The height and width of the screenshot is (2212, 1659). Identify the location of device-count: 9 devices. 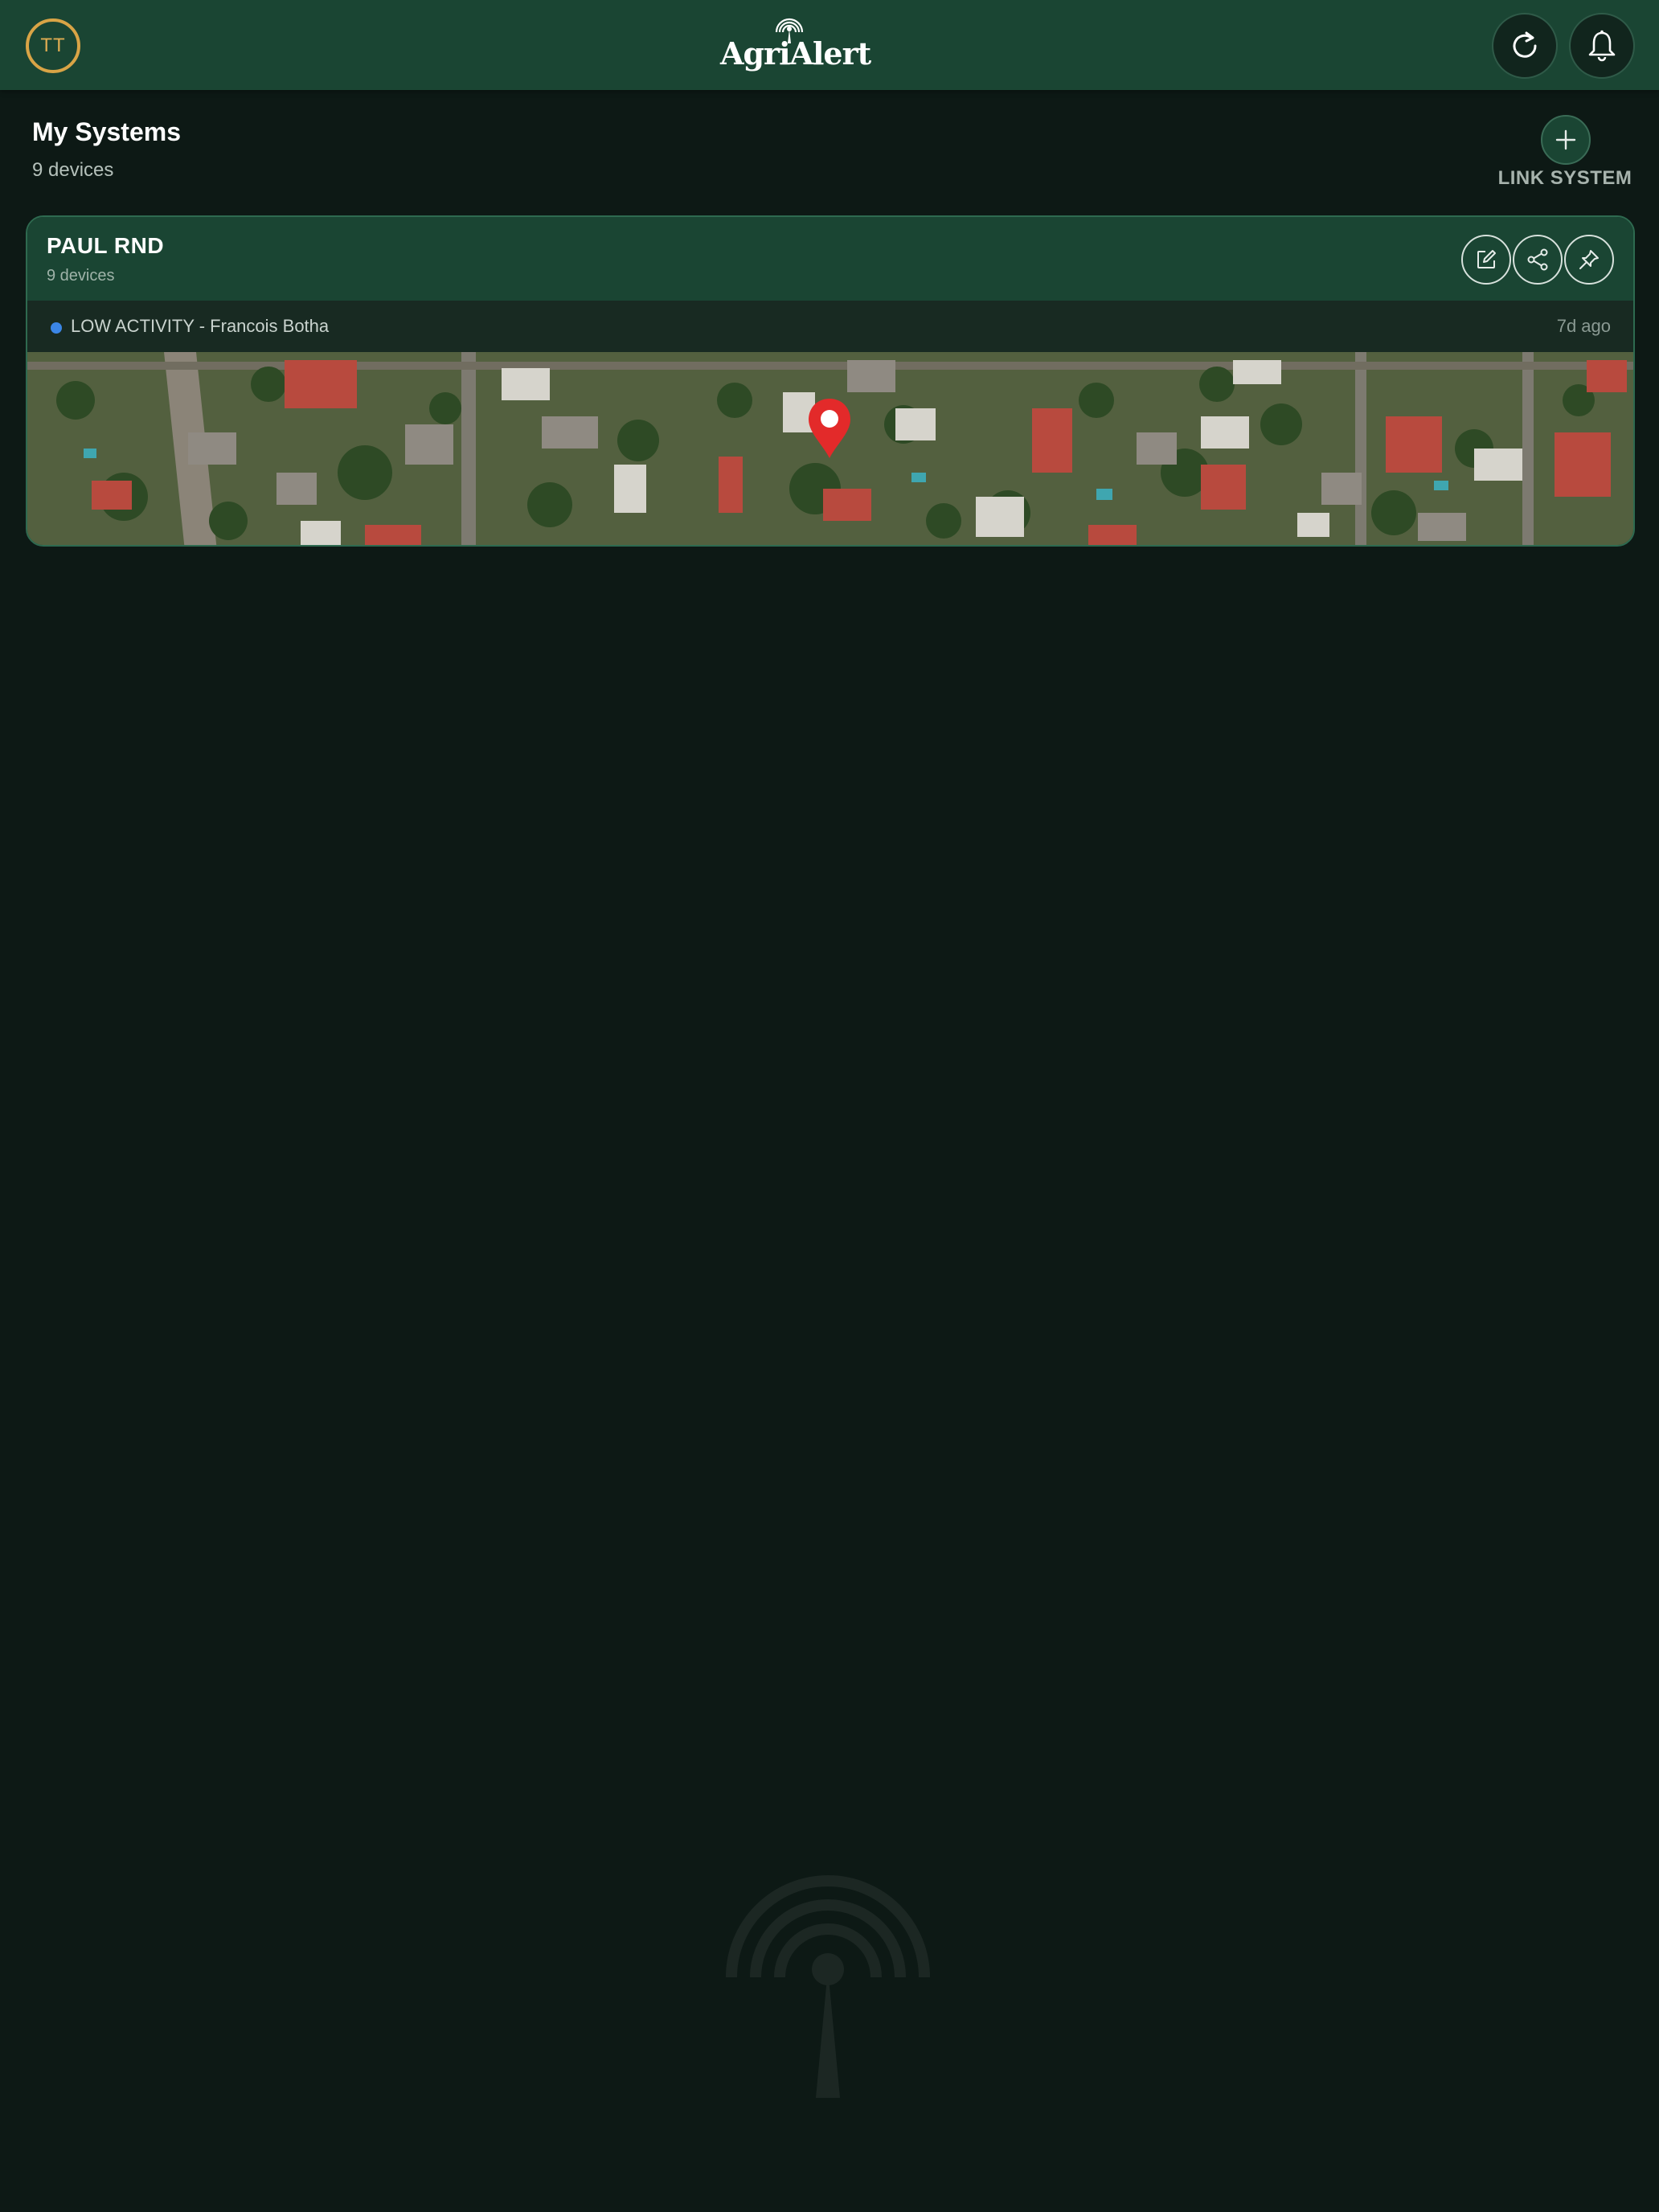
(73, 170).